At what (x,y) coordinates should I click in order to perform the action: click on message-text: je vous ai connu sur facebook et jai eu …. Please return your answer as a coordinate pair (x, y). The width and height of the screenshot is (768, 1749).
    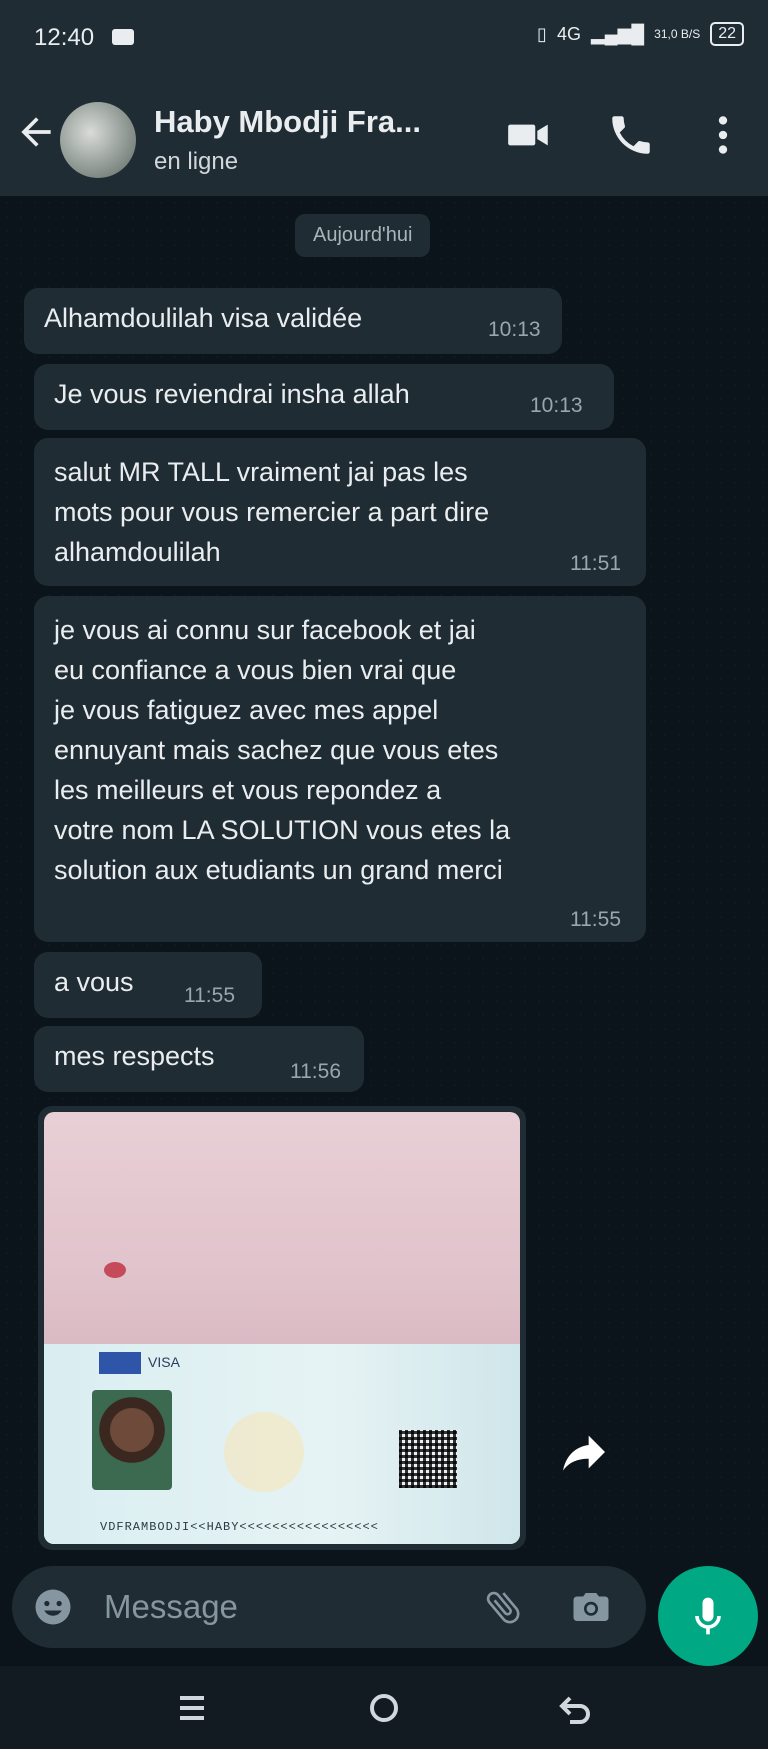
    Looking at the image, I should click on (282, 750).